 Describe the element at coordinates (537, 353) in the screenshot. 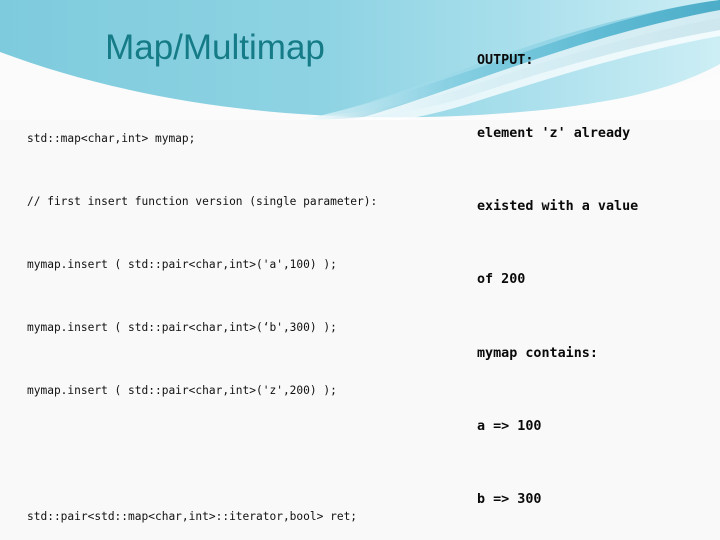

I see `output-line: mymap contains:` at that location.